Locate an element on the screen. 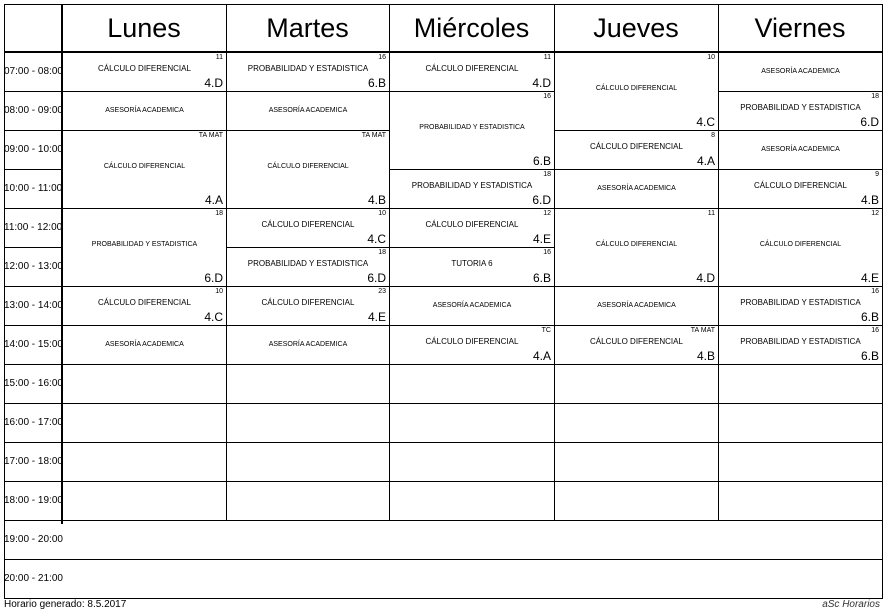  time-slot-label: 07:00 - 08:00 is located at coordinates (33, 71).